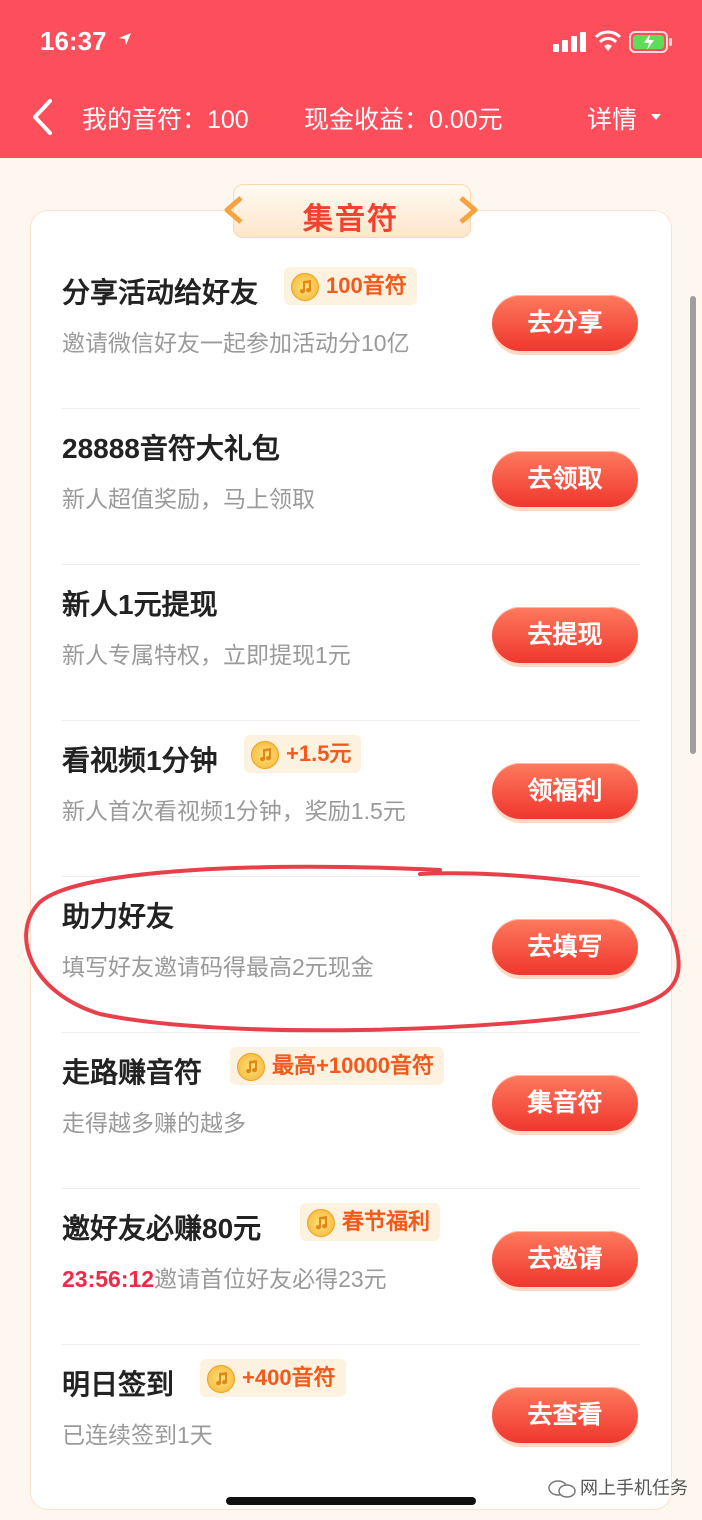 The width and height of the screenshot is (702, 1520). I want to click on collect-notes-button: 集音符, so click(565, 1103).